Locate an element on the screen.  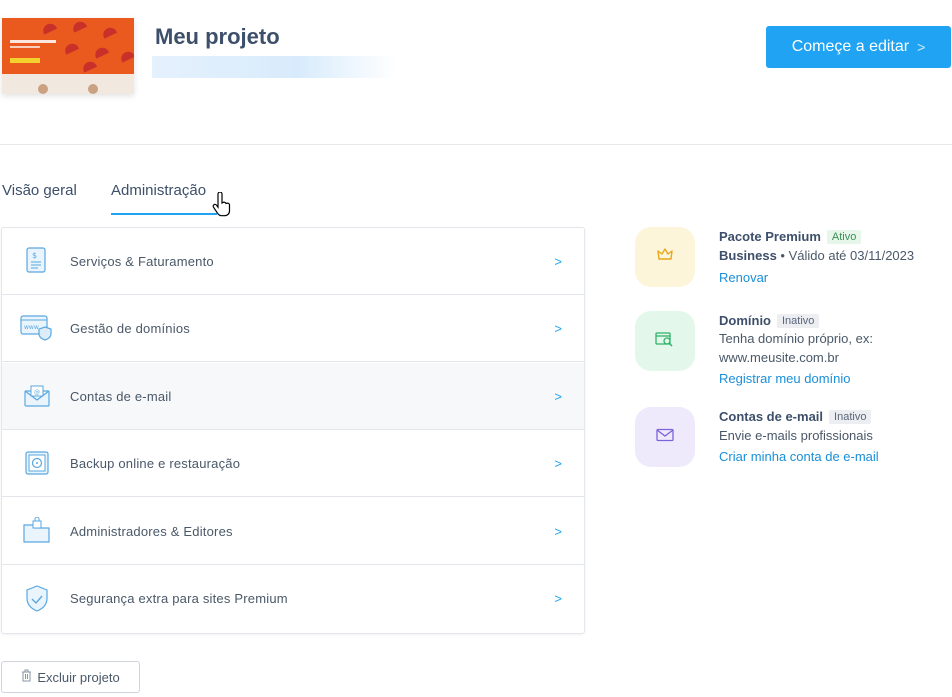
domain-search-icon is located at coordinates (665, 341).